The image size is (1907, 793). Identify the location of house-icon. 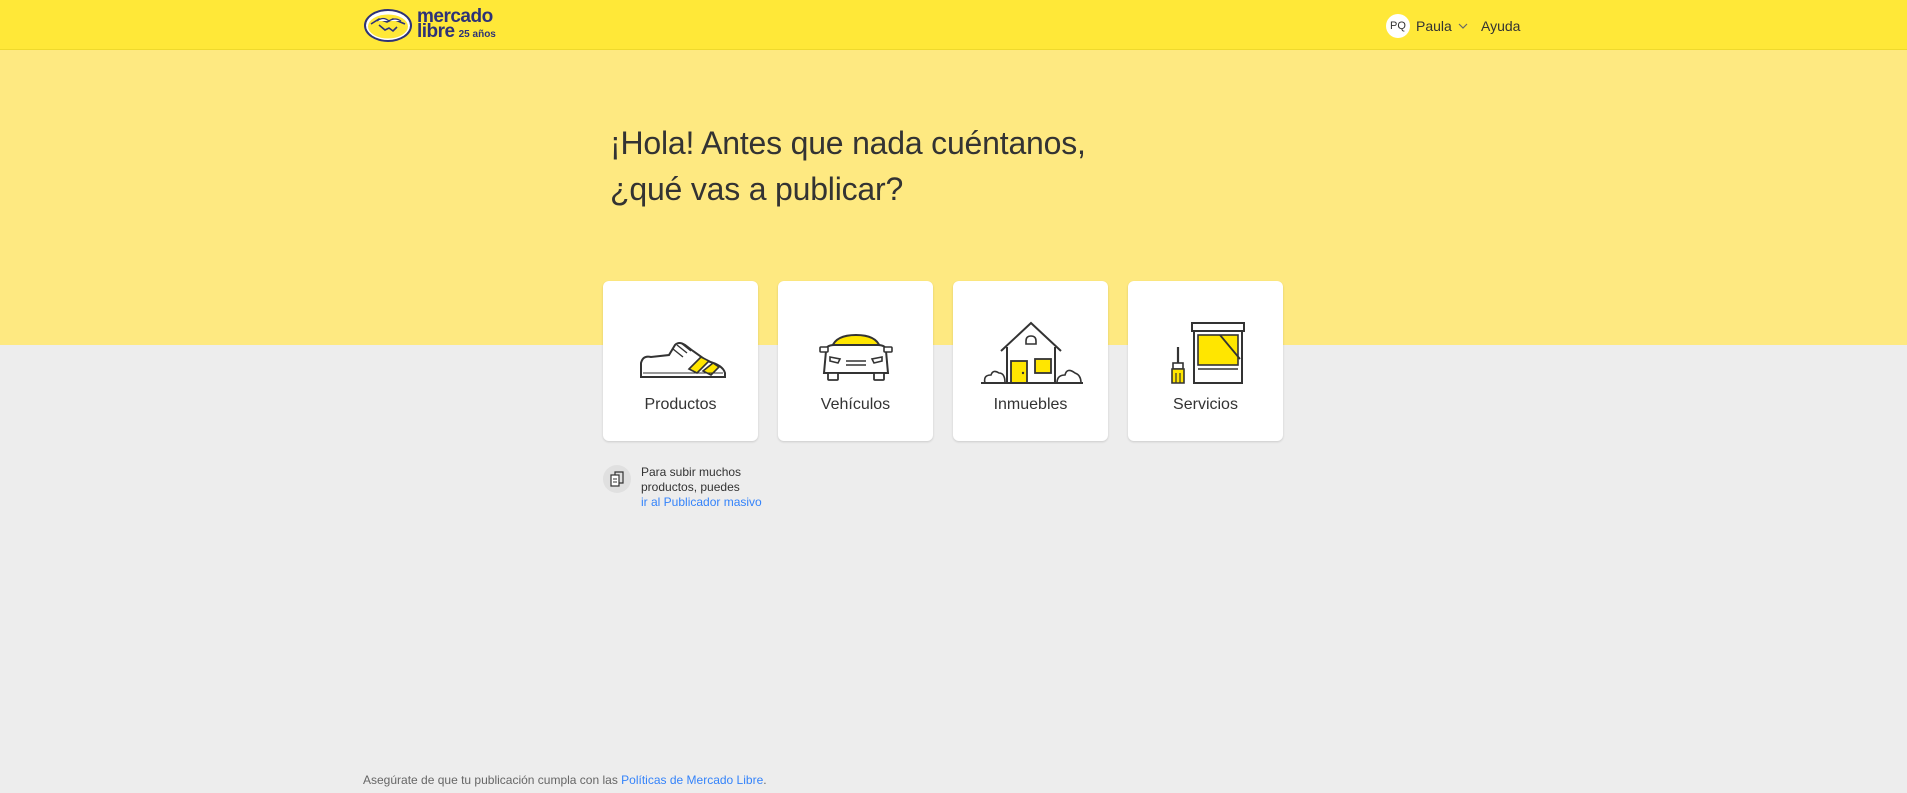
(1031, 352).